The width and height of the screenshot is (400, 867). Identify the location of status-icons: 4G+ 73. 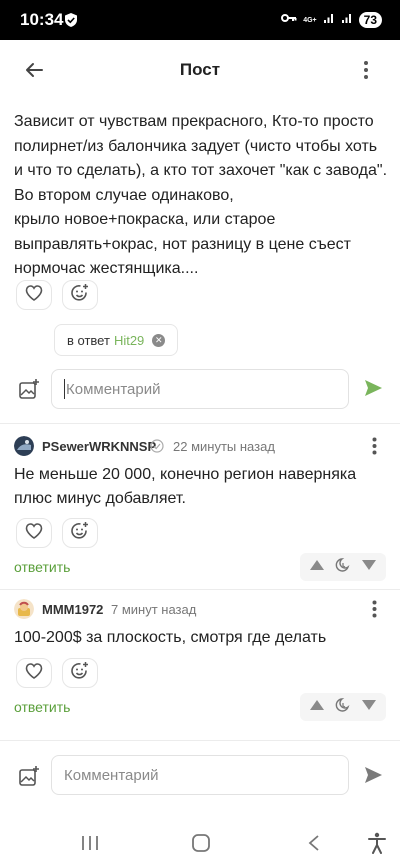
(331, 20).